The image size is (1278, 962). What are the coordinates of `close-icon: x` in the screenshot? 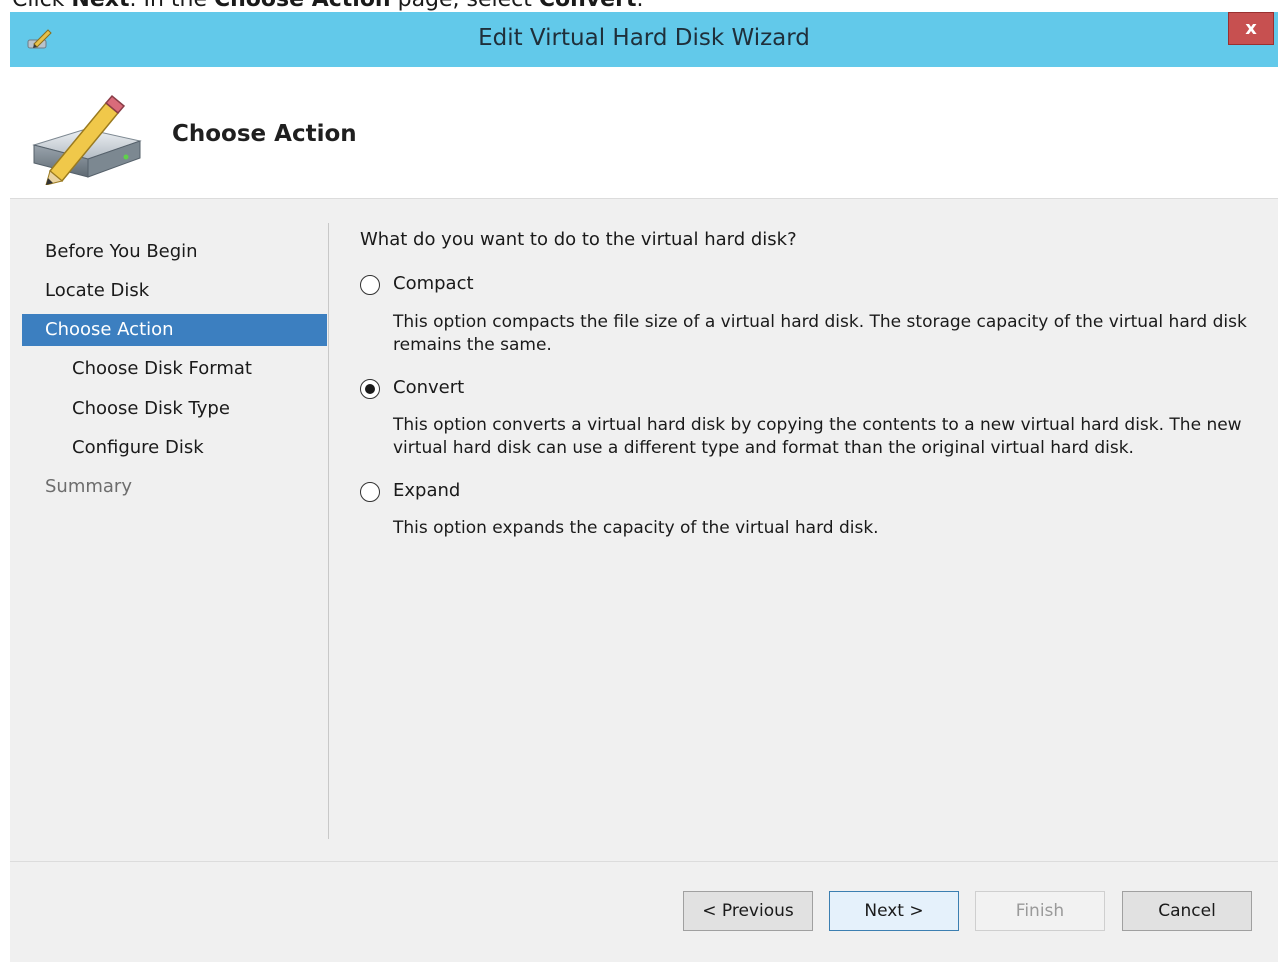 It's located at (1251, 28).